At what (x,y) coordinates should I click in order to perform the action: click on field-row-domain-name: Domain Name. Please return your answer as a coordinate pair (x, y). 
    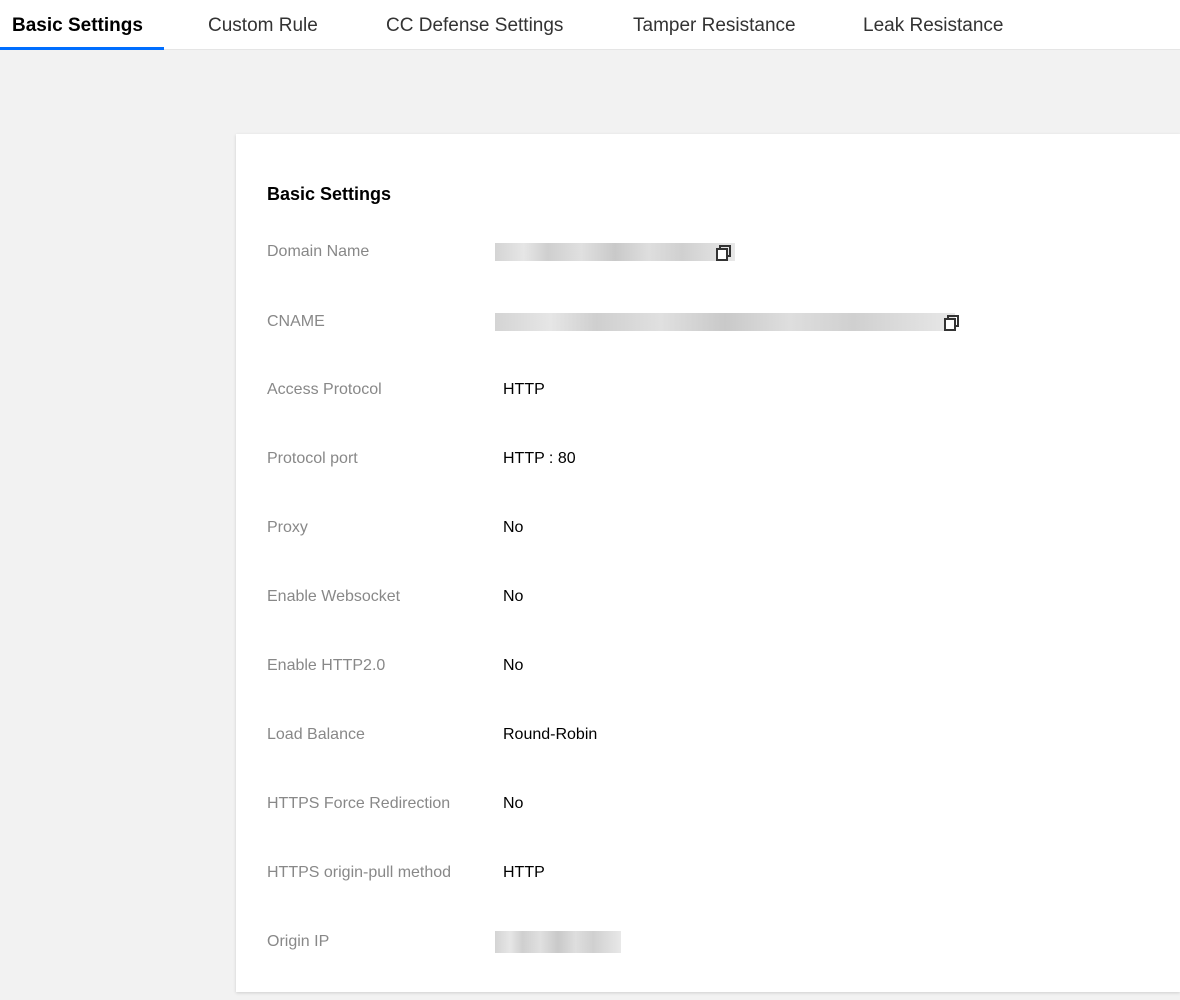
    Looking at the image, I should click on (707, 254).